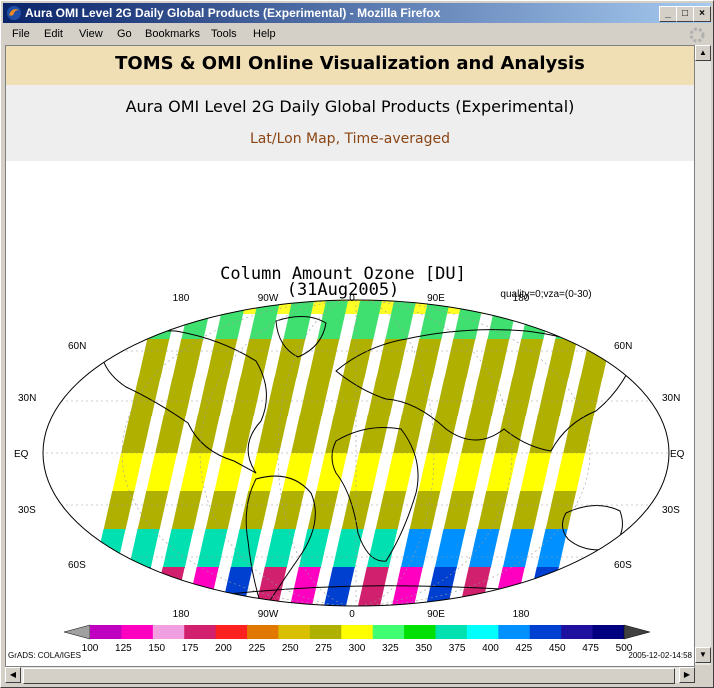 The height and width of the screenshot is (688, 714). Describe the element at coordinates (623, 565) in the screenshot. I see `lat-label-right-60s: 60S` at that location.